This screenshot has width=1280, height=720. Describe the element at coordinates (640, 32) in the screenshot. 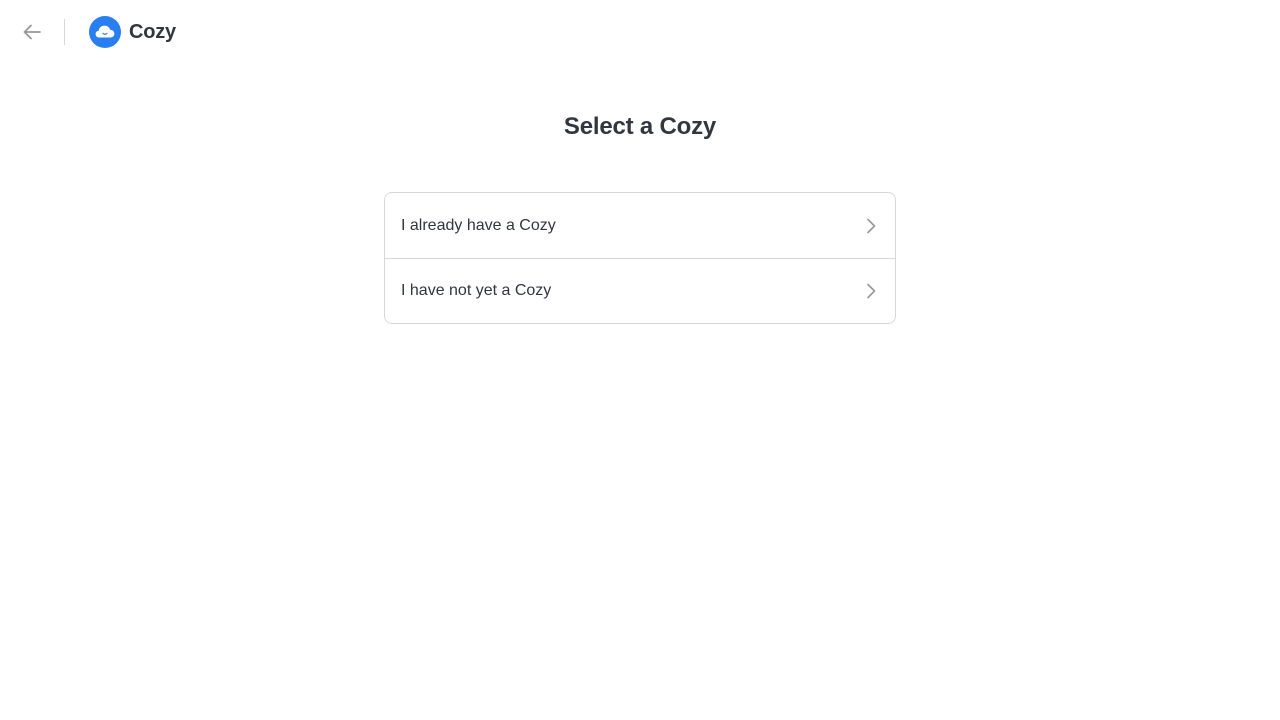

I see `top-bar: Cozy` at that location.